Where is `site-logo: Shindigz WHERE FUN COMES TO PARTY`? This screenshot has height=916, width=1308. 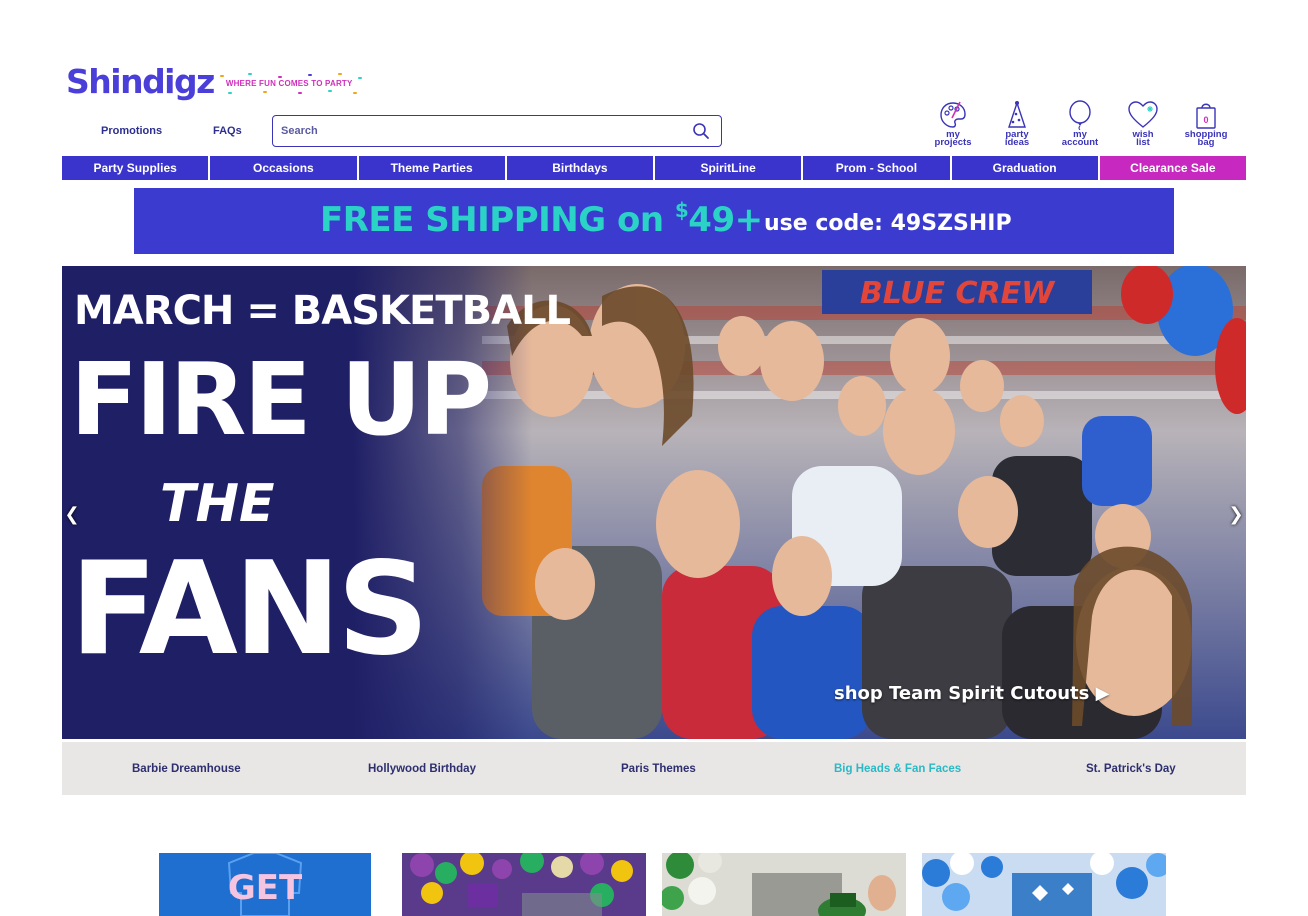 site-logo: Shindigz WHERE FUN COMES TO PARTY is located at coordinates (214, 81).